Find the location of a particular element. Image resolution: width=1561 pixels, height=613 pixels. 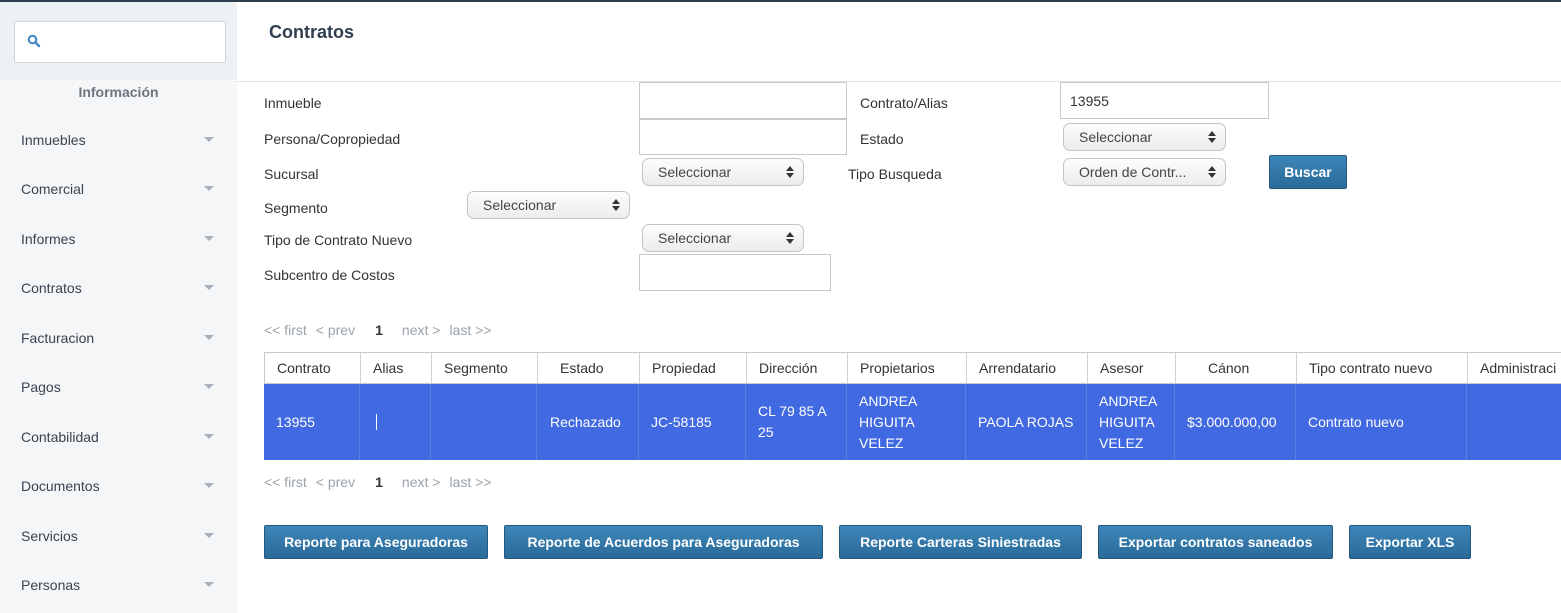

persona-field is located at coordinates (743, 137).